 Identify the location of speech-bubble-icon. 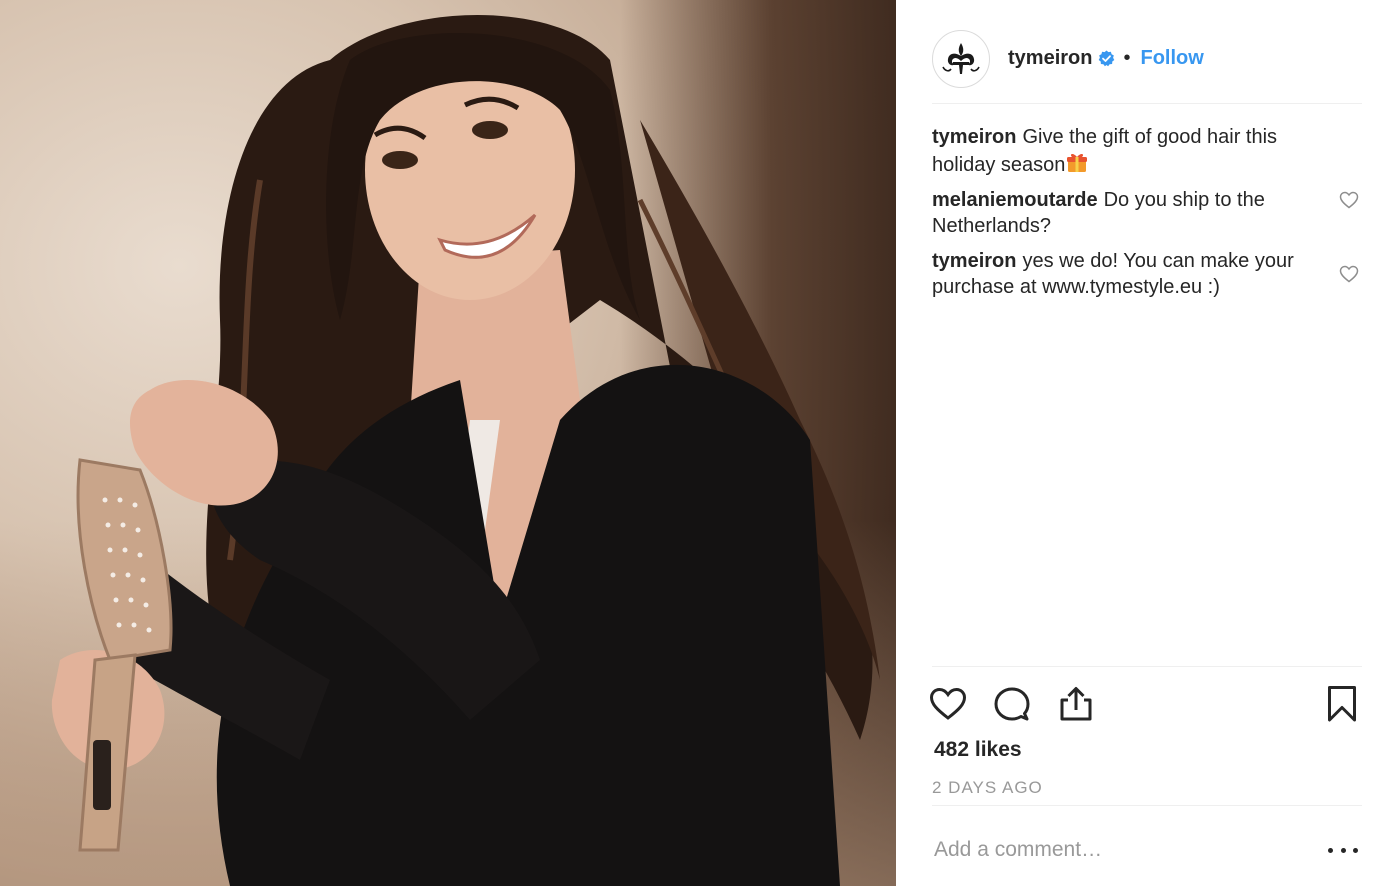
(1012, 704).